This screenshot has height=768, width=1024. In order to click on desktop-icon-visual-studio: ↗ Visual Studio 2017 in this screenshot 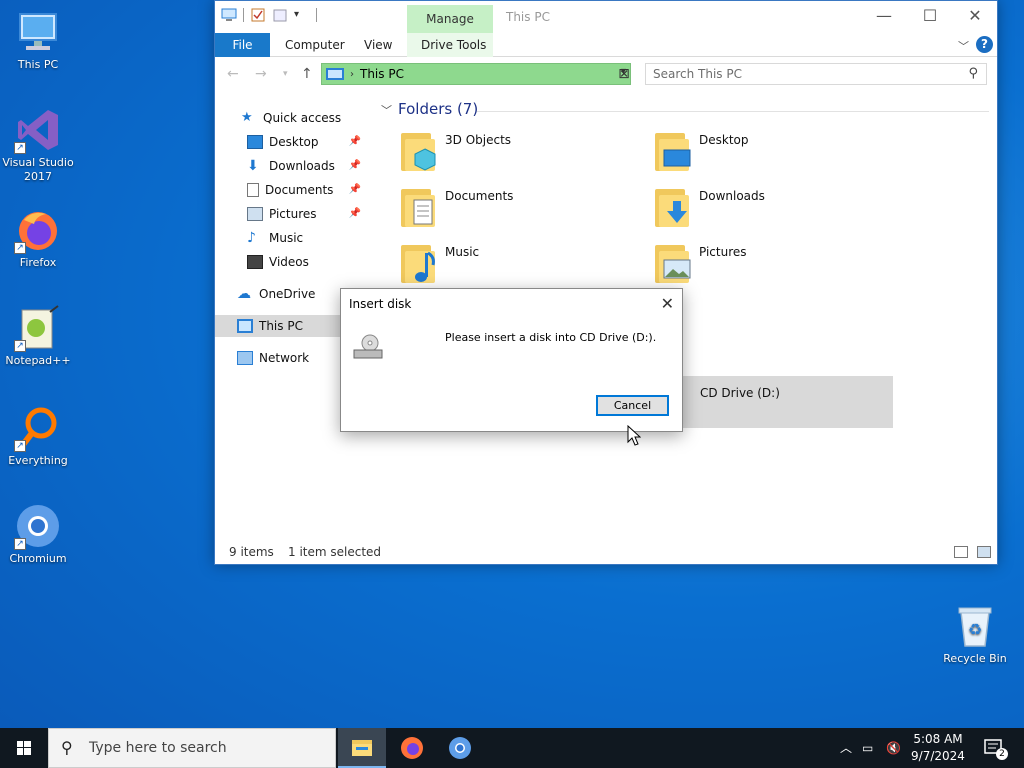, I will do `click(38, 145)`.